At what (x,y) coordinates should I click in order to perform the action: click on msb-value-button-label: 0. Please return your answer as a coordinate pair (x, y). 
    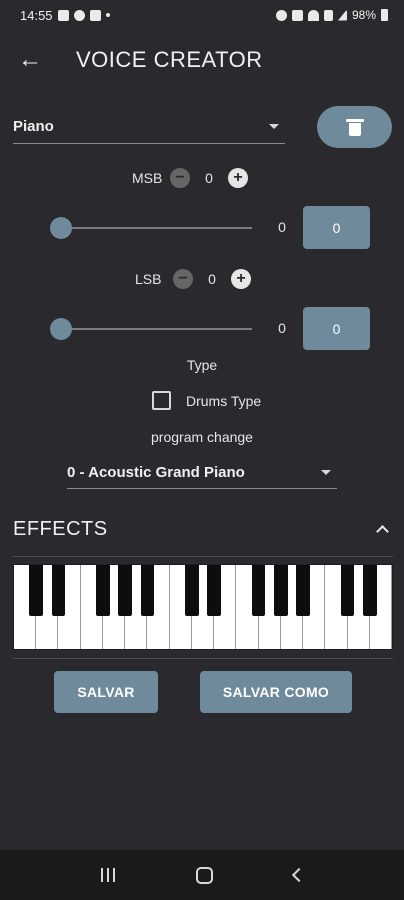
    Looking at the image, I should click on (336, 227).